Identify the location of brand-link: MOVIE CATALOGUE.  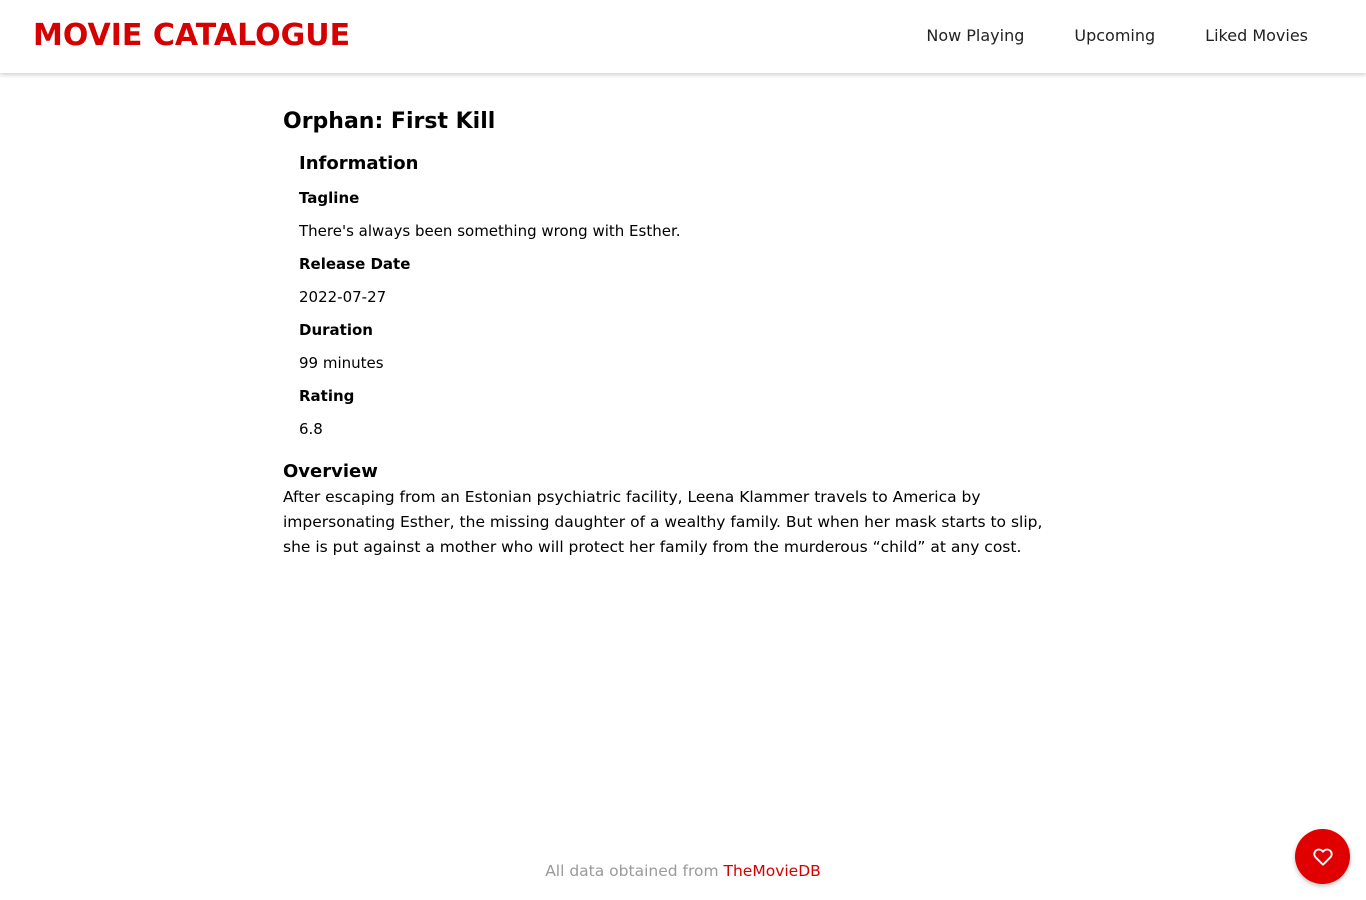
(191, 36).